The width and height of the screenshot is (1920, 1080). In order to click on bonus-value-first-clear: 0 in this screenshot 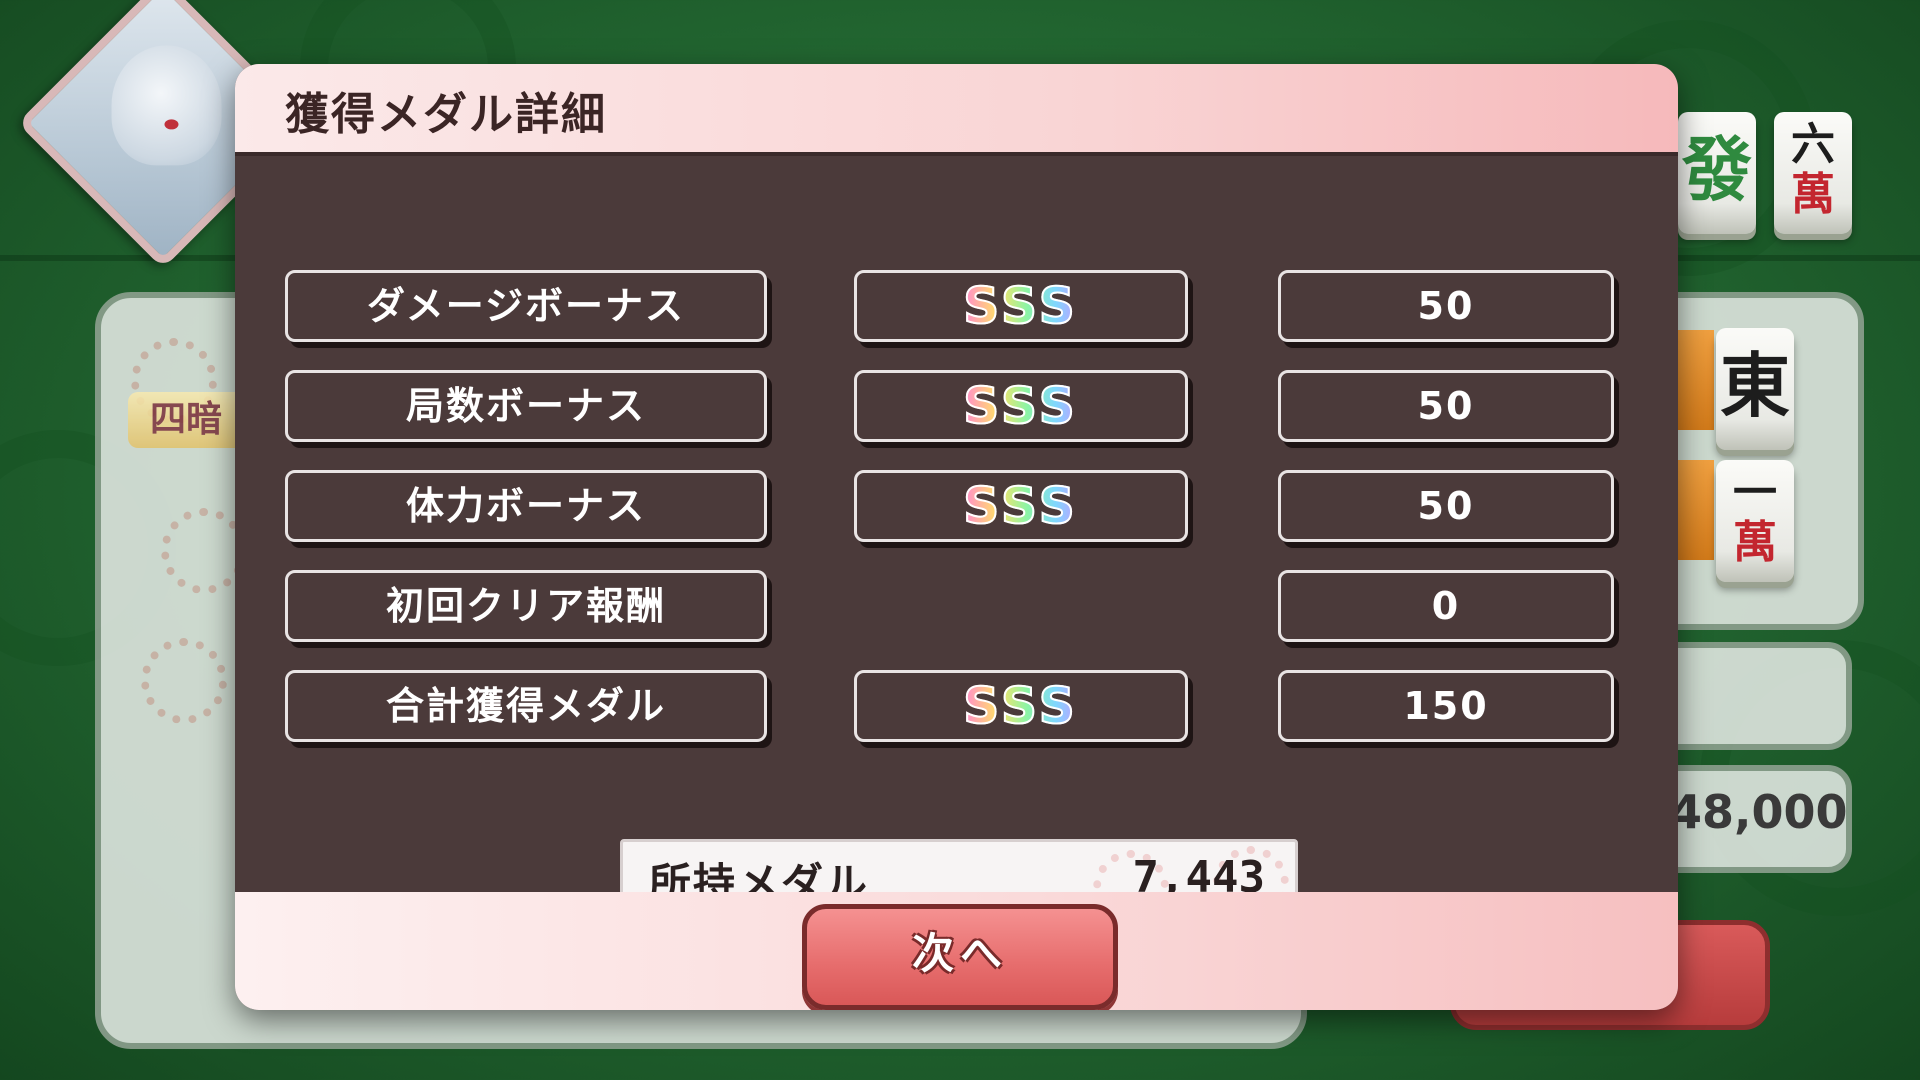, I will do `click(1446, 606)`.